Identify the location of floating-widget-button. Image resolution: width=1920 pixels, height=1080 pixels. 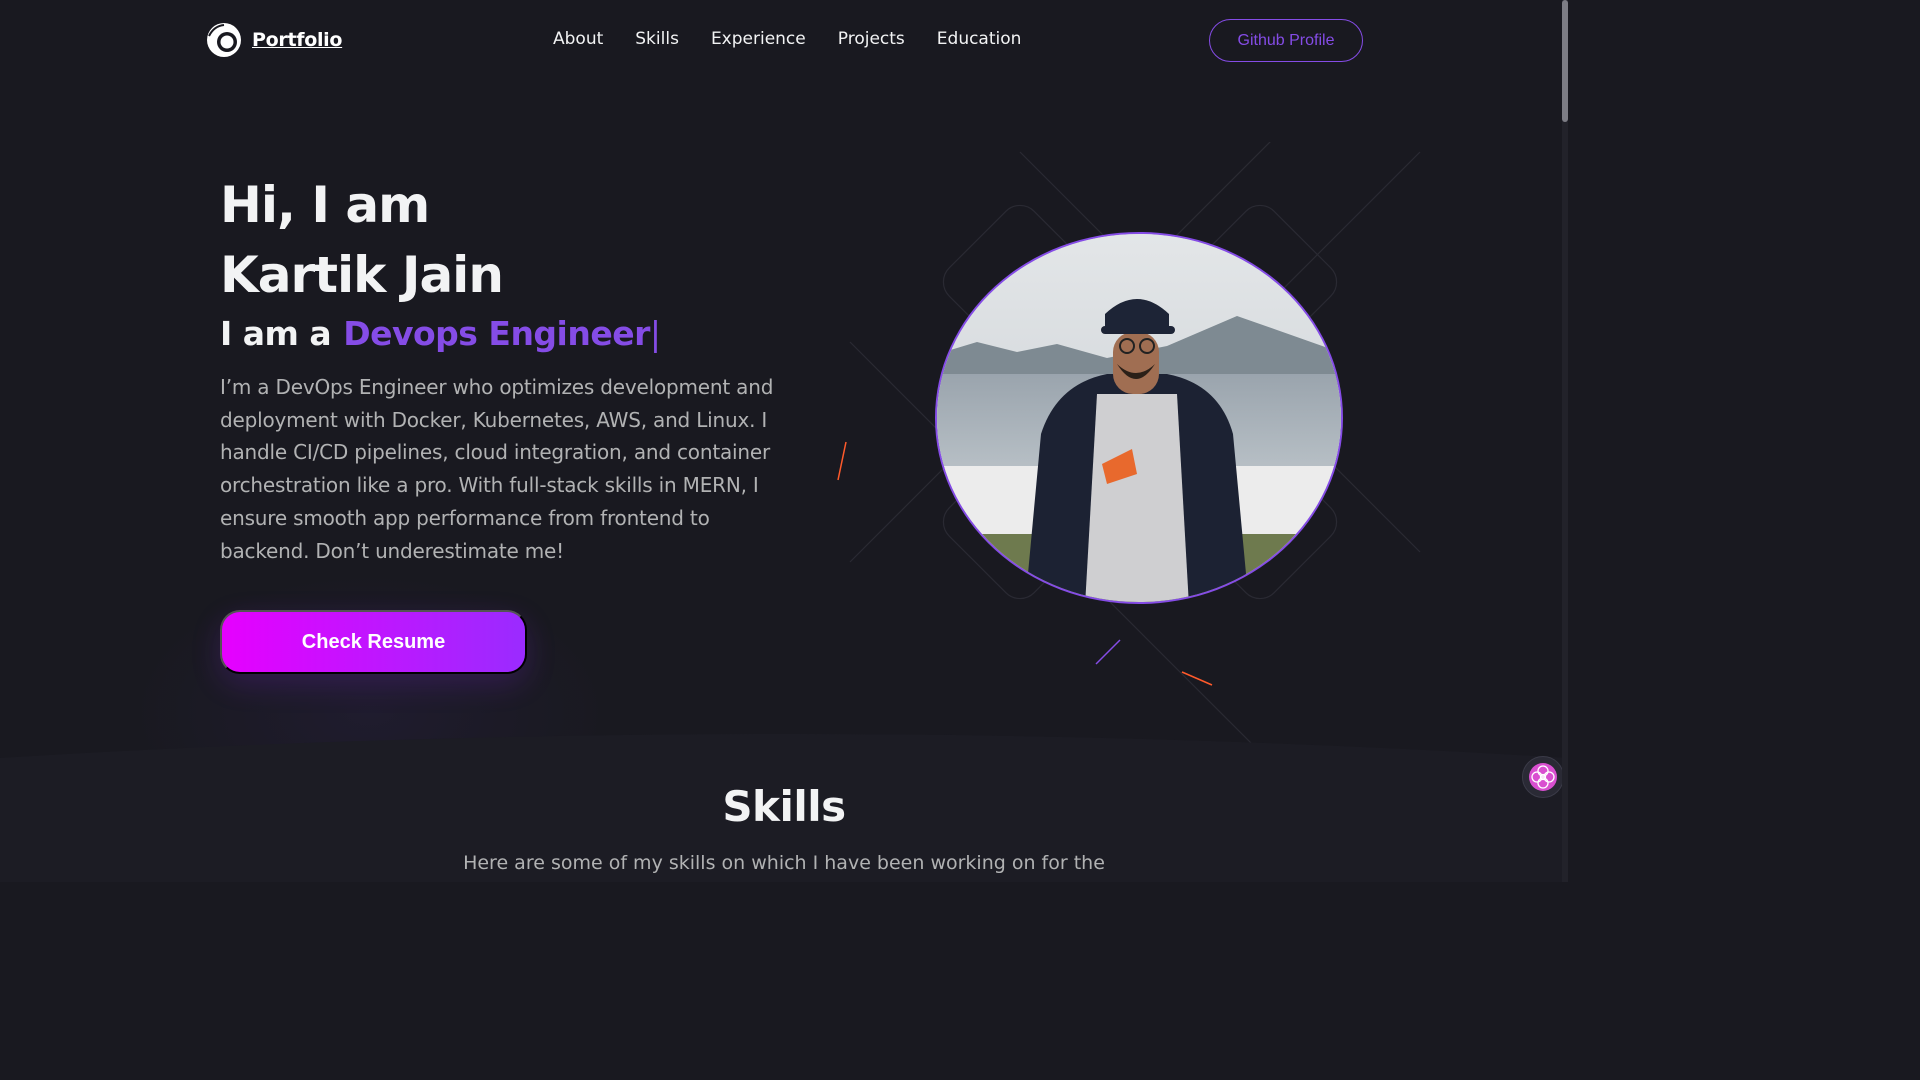
(1543, 777).